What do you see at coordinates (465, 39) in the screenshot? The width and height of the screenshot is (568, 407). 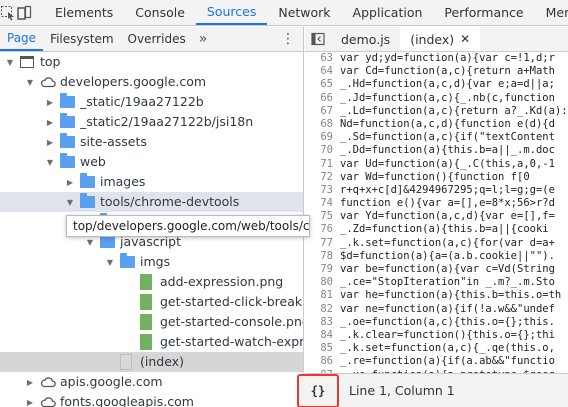 I see `close-tab-icon: ✕` at bounding box center [465, 39].